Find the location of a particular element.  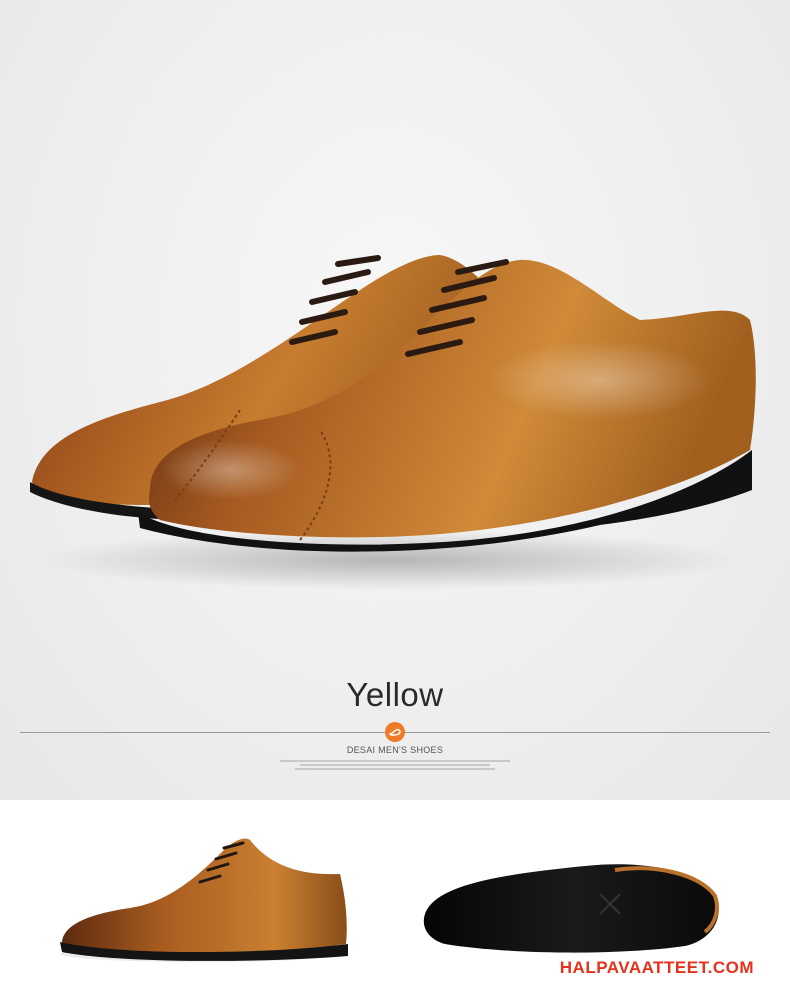

brand-line: DESAI MEN'S SHOES is located at coordinates (395, 750).